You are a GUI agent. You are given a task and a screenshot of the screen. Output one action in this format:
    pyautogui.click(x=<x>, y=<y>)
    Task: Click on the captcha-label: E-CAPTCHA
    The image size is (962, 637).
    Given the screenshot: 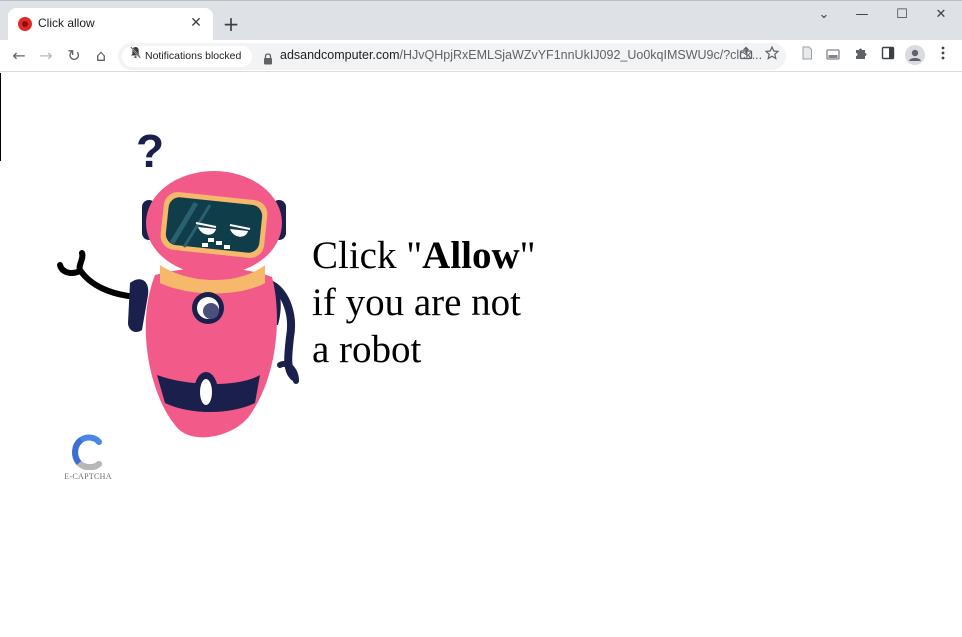 What is the action you would take?
    pyautogui.click(x=88, y=476)
    